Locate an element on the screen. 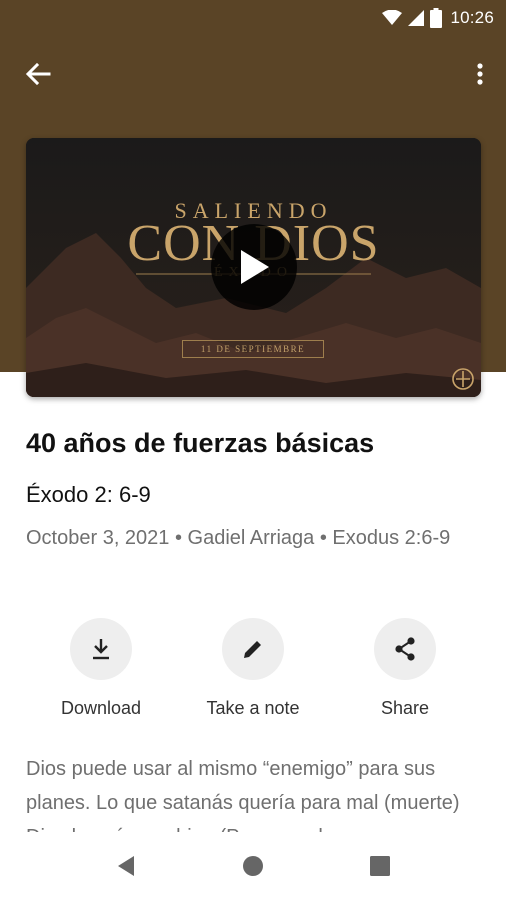 Image resolution: width=506 pixels, height=900 pixels. artwork-date-label: 11 DE SEPTIEMBRE is located at coordinates (253, 349).